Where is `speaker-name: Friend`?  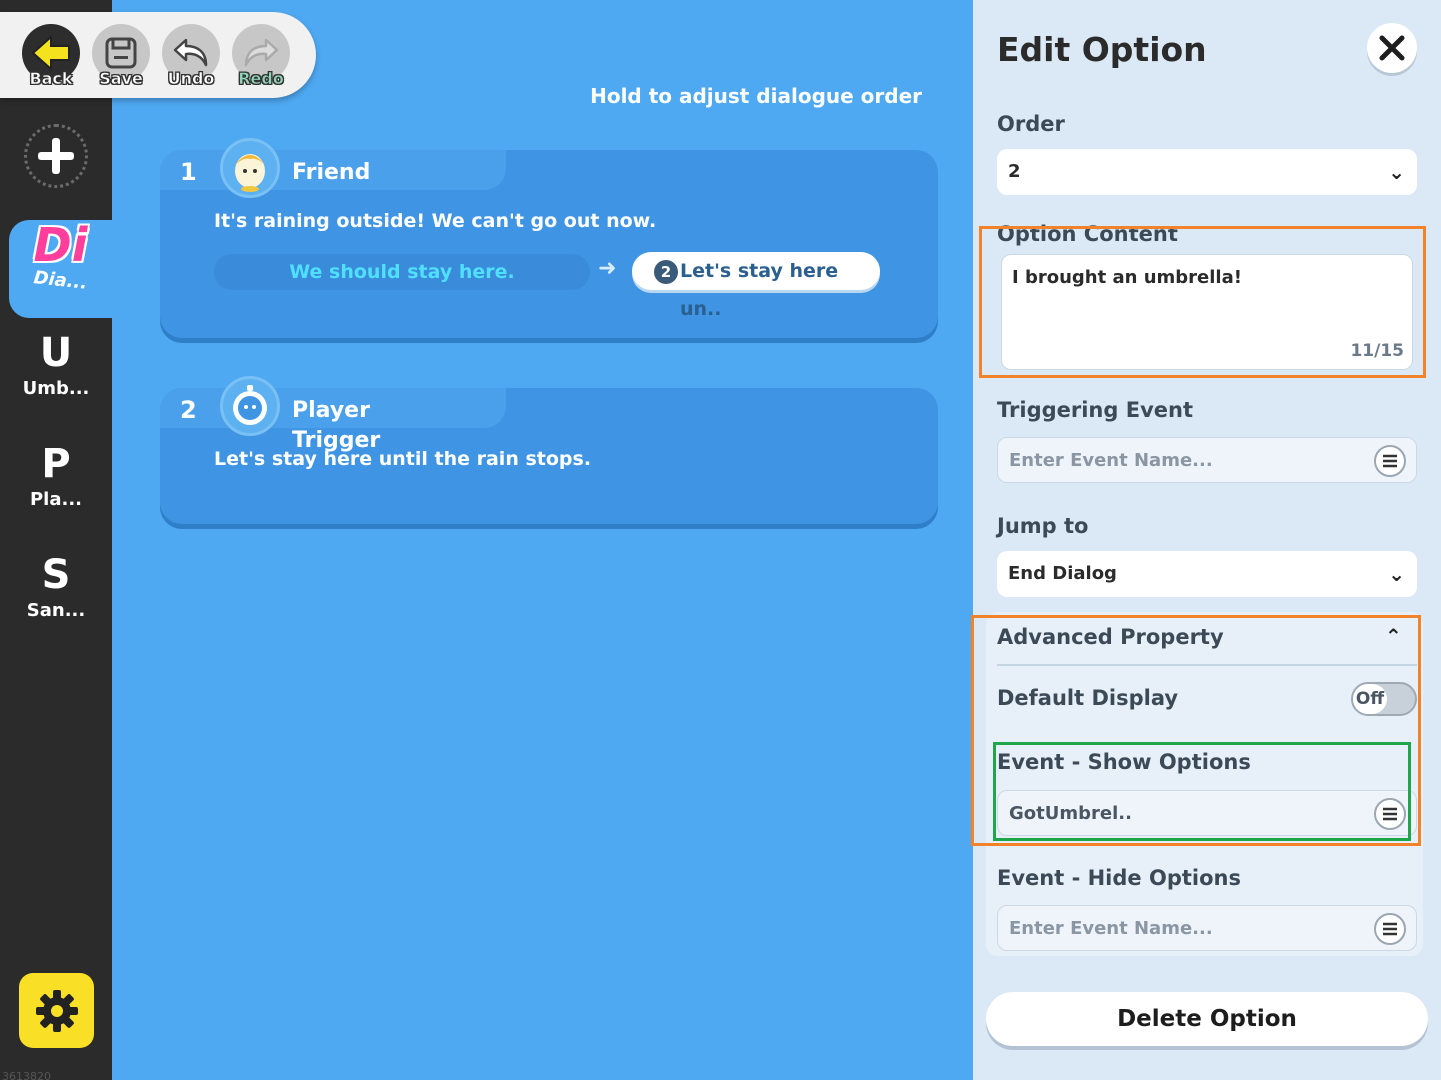 speaker-name: Friend is located at coordinates (331, 172).